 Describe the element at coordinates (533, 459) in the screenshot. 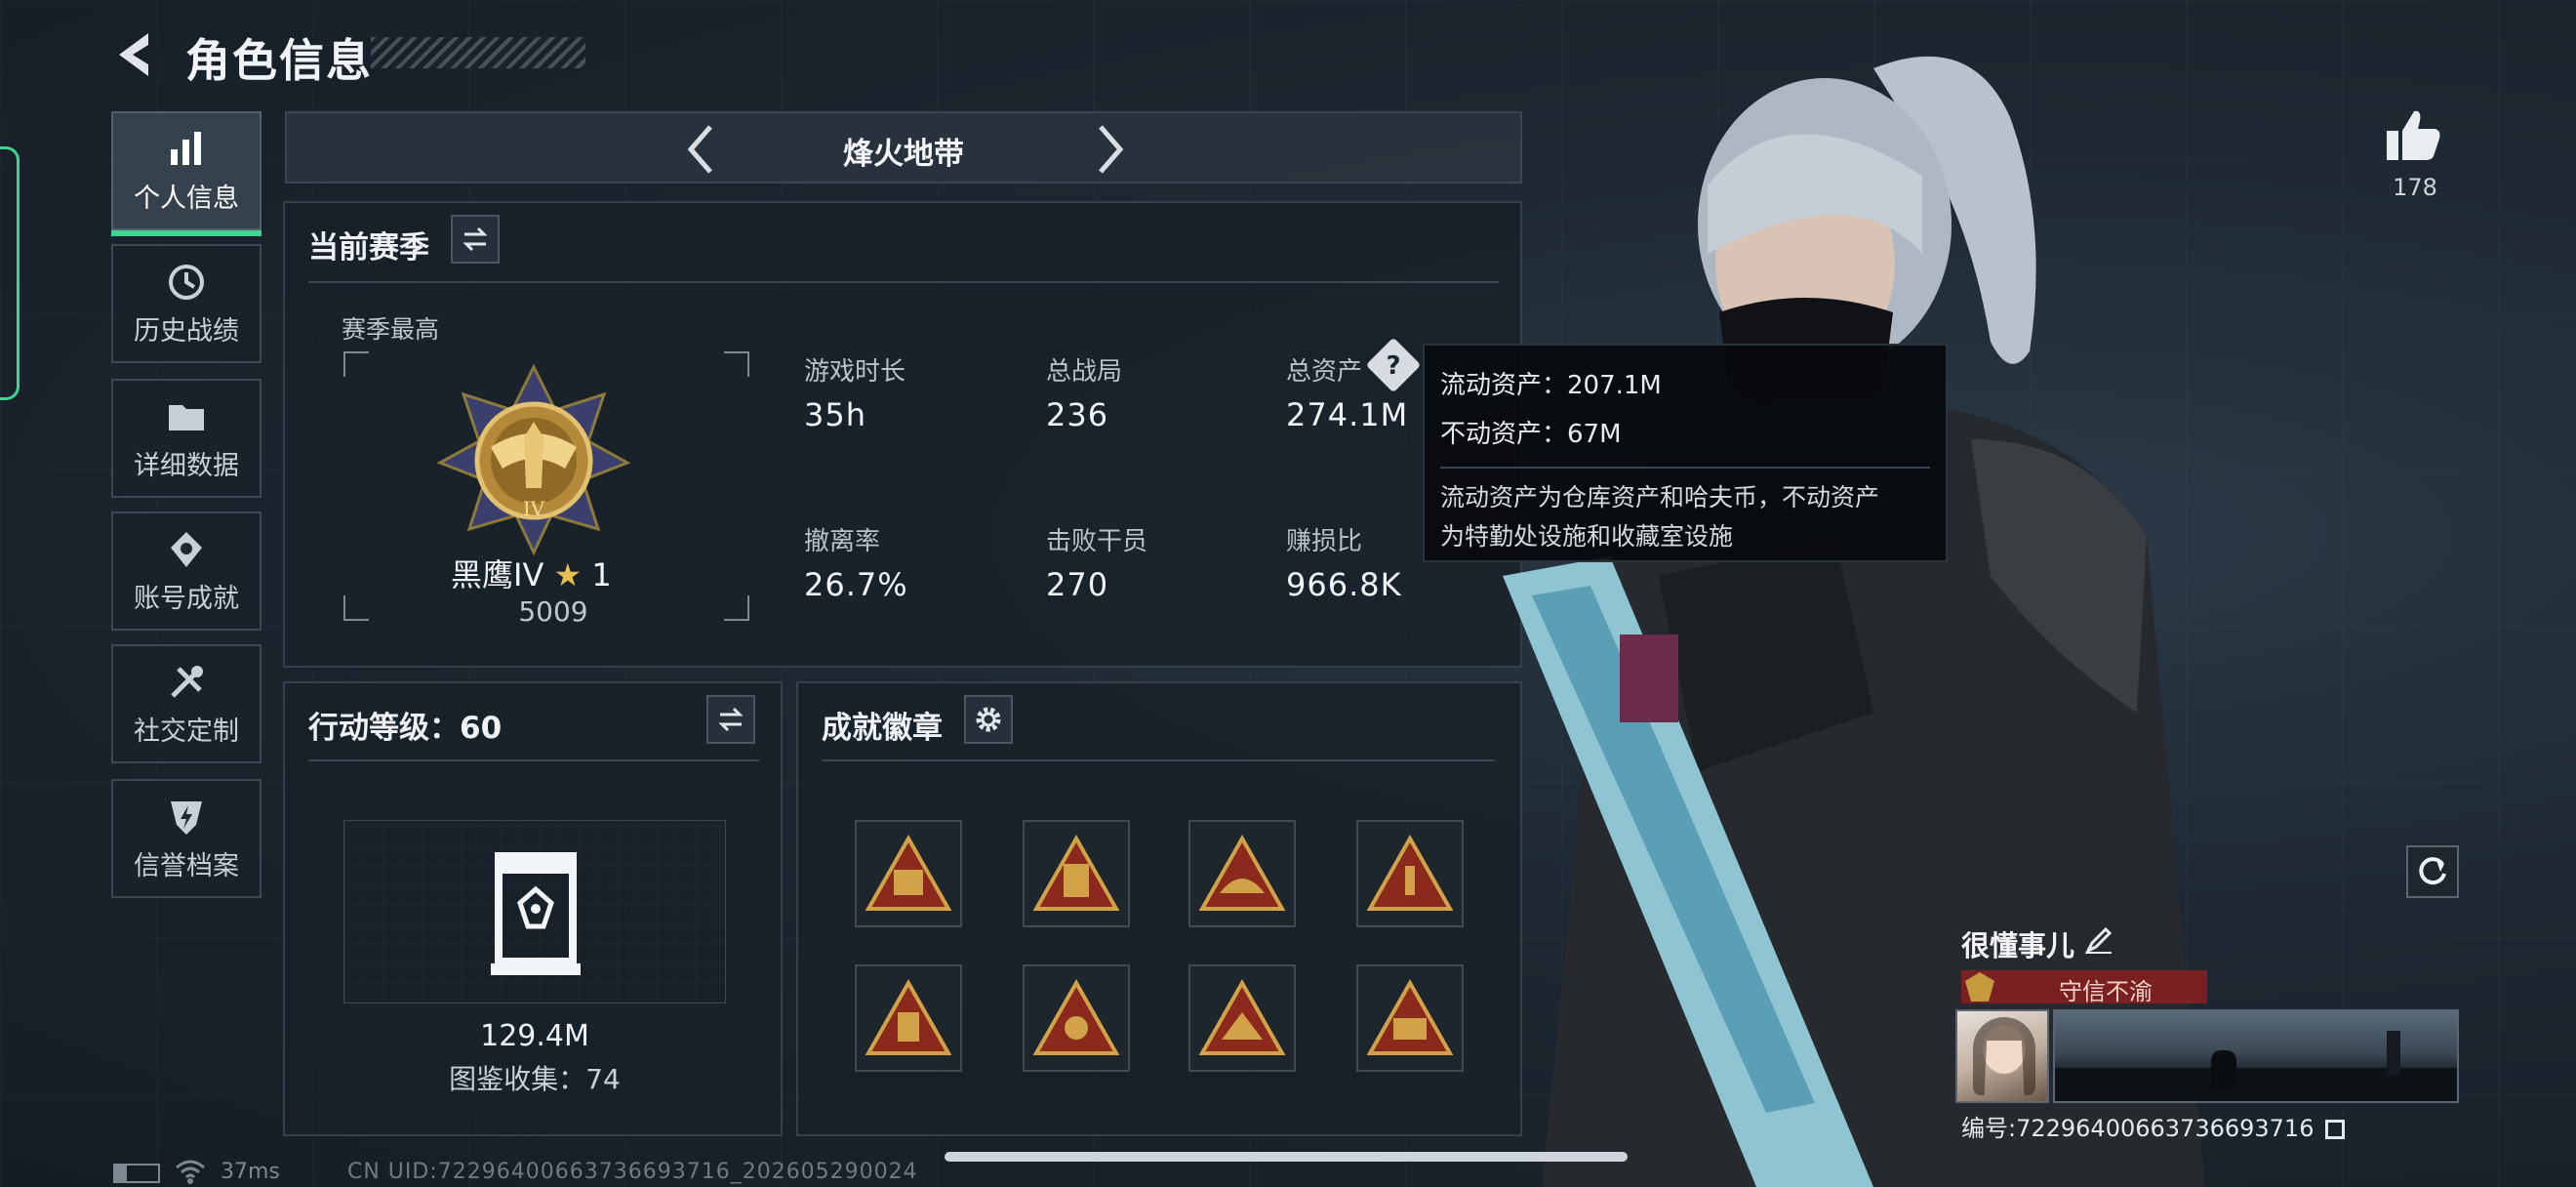

I see `rank-emblem-icon: IV` at that location.